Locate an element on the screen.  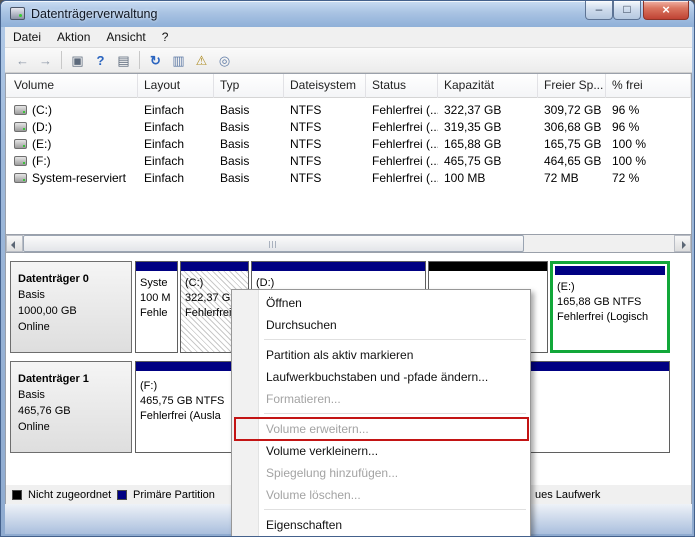
maximize-button: □ is located at coordinates (627, 10).